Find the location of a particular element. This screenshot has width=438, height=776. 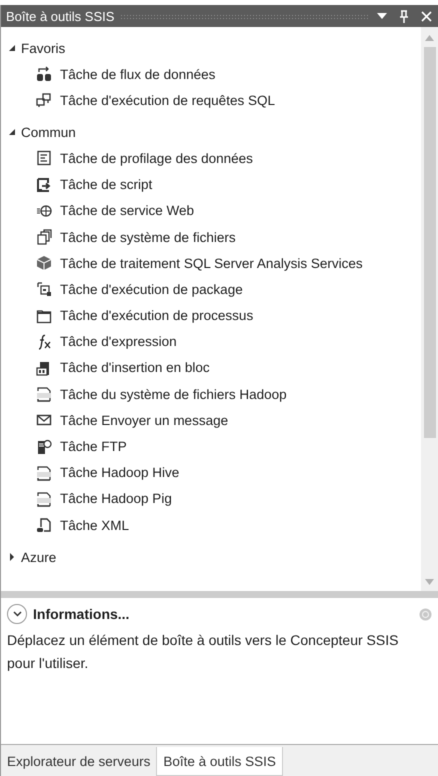

toolbox-item: Tâche Hadoop Hive is located at coordinates (120, 472).